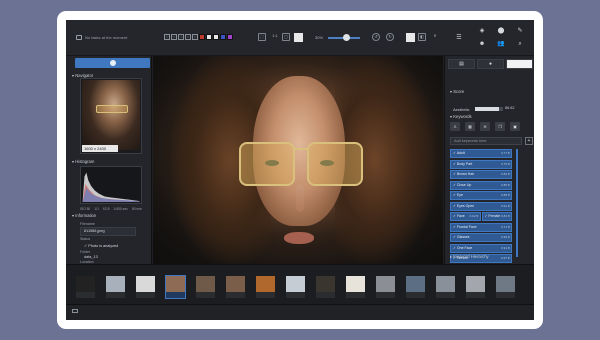 This screenshot has height=340, width=600. Describe the element at coordinates (501, 44) in the screenshot. I see `people-icon: 👥` at that location.